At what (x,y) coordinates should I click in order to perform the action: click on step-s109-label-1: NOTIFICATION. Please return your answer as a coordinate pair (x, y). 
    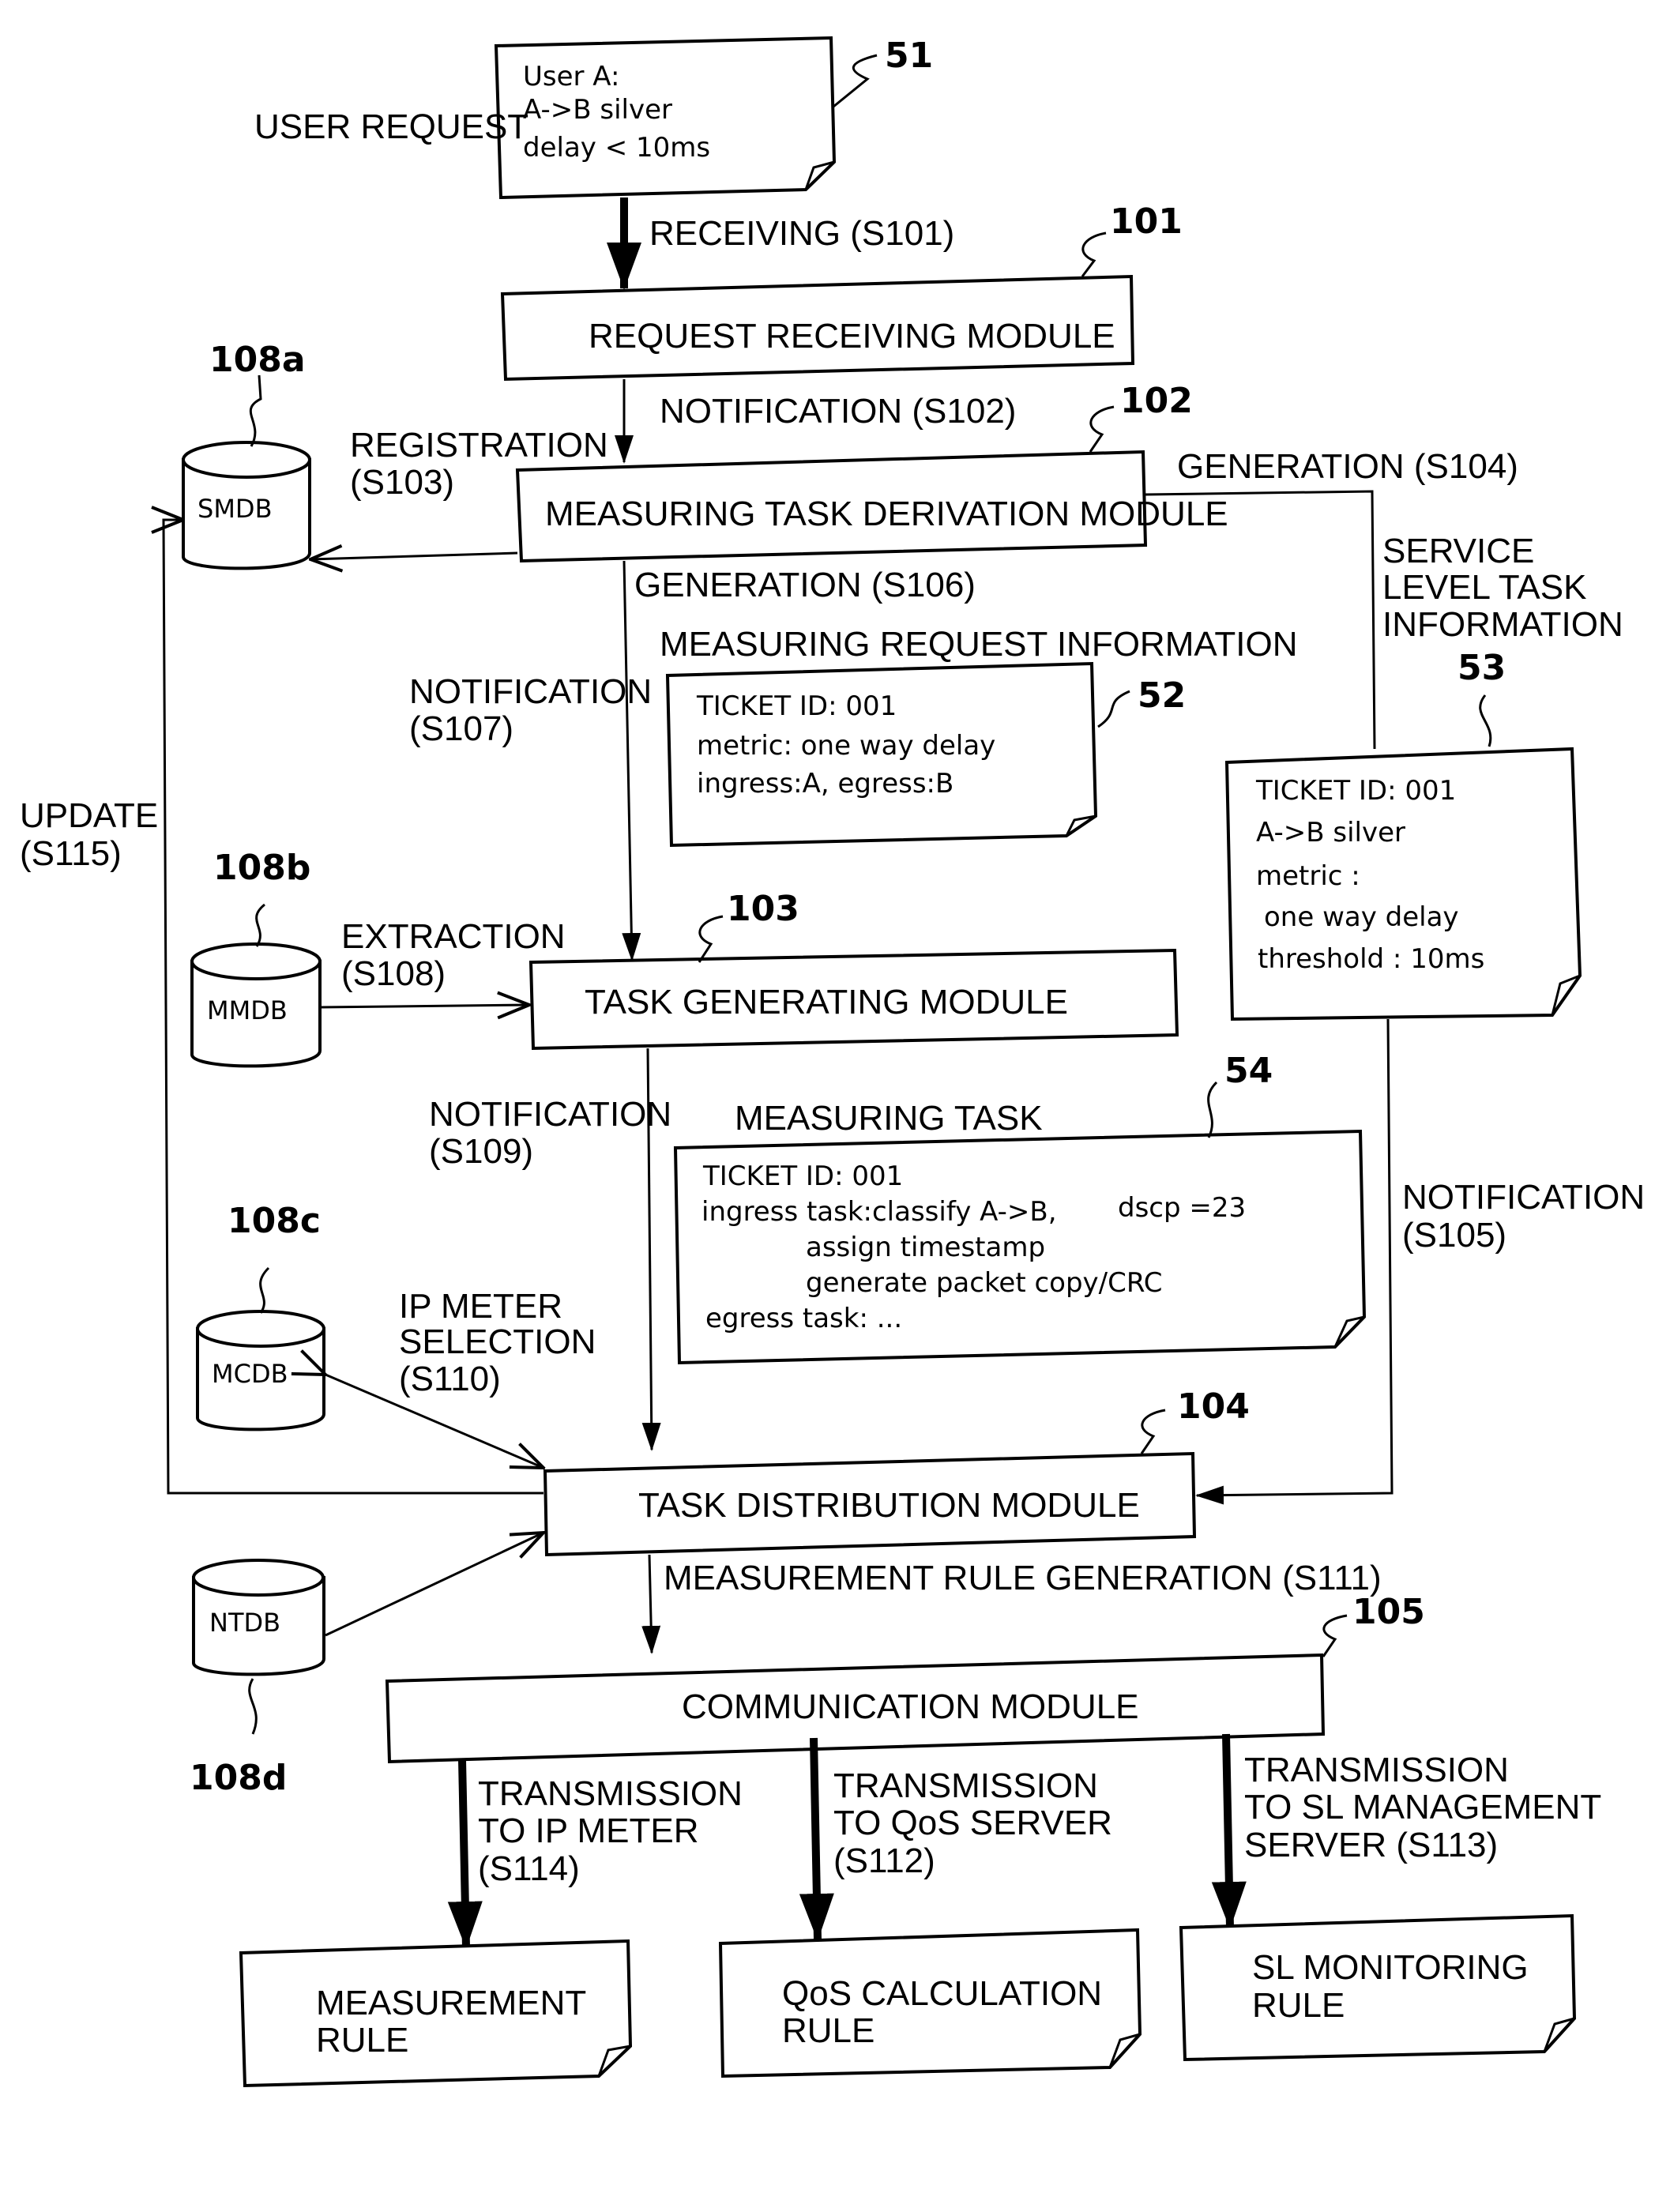
    Looking at the image, I should click on (550, 1114).